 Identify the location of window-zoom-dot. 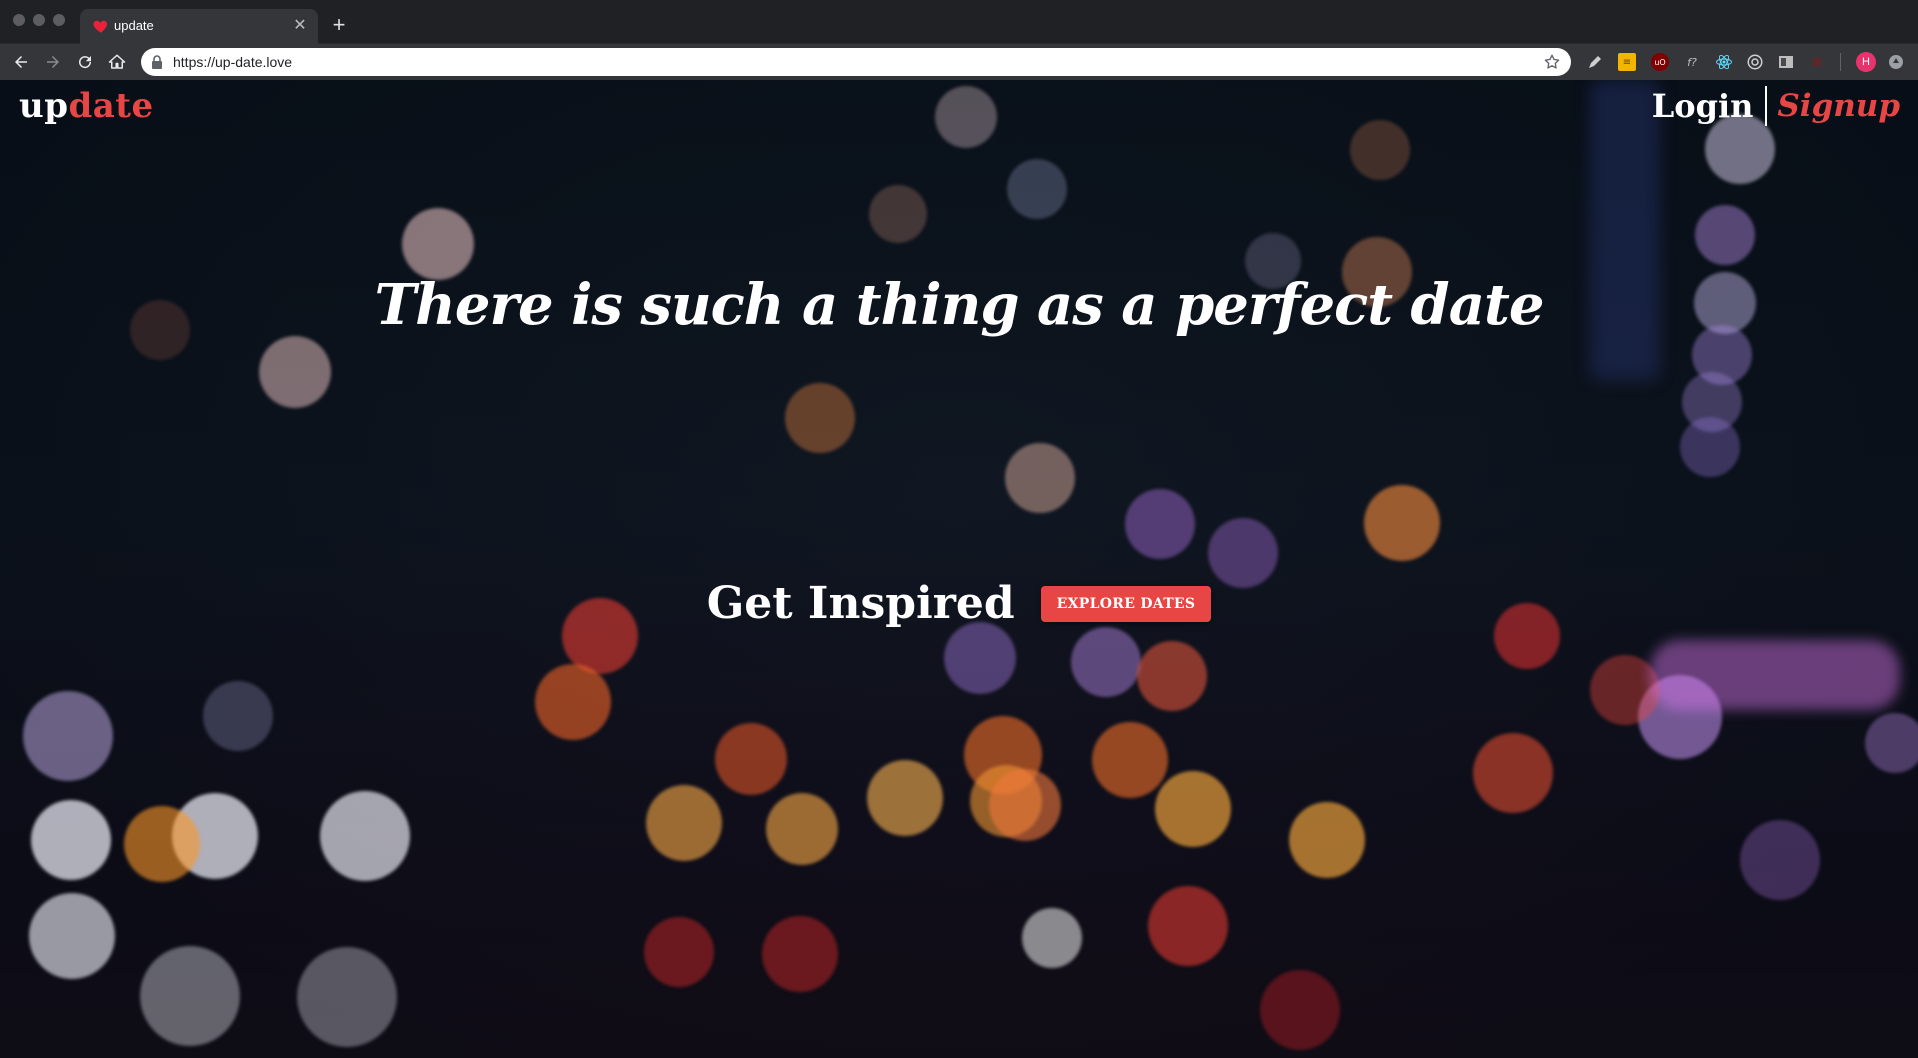
(59, 20).